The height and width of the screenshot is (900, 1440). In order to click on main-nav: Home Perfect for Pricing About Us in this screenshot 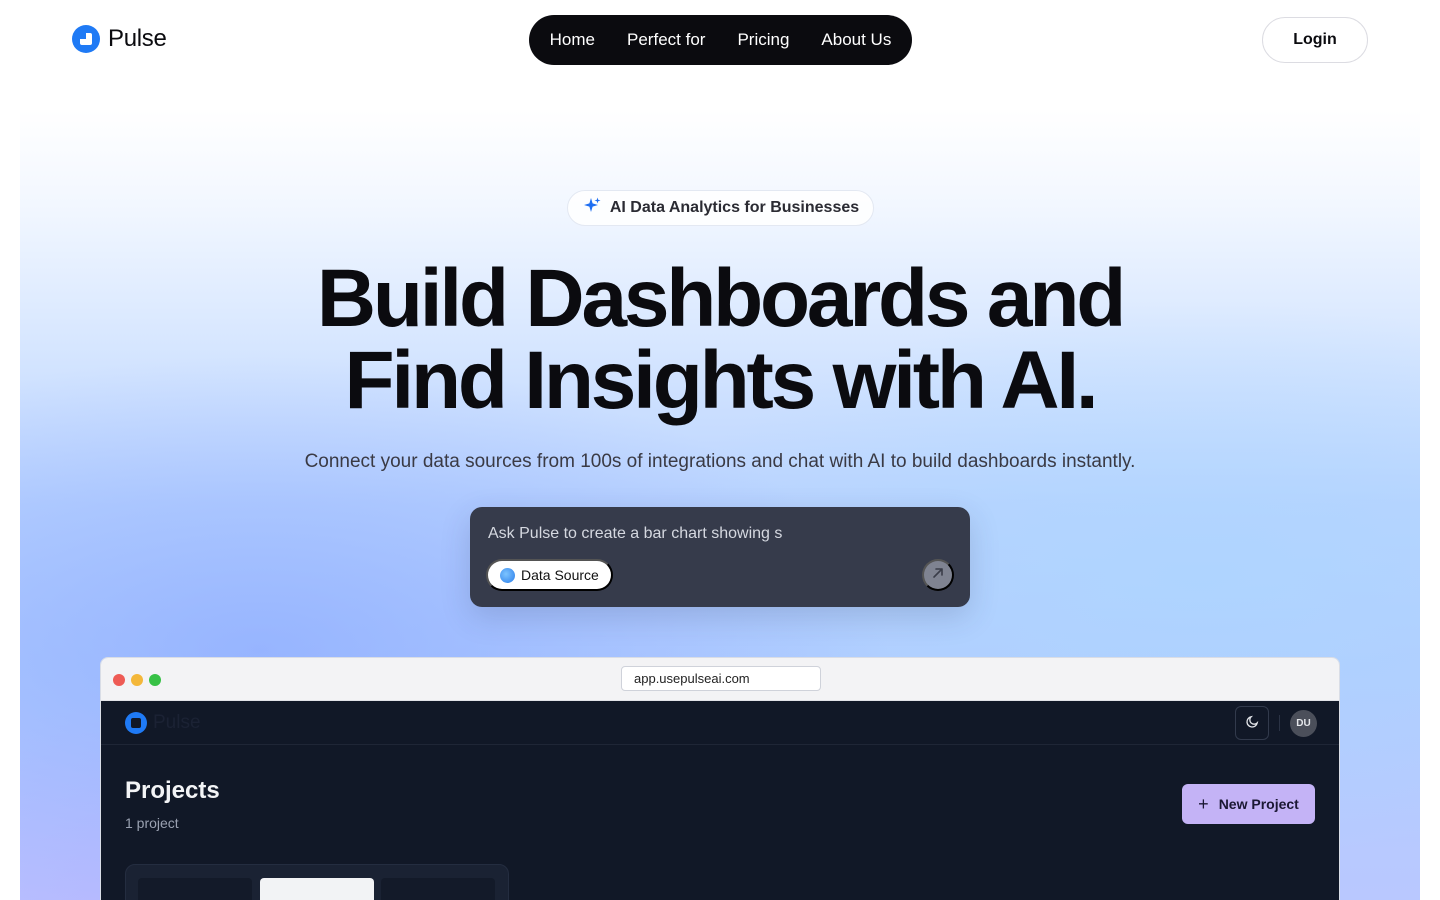, I will do `click(720, 40)`.